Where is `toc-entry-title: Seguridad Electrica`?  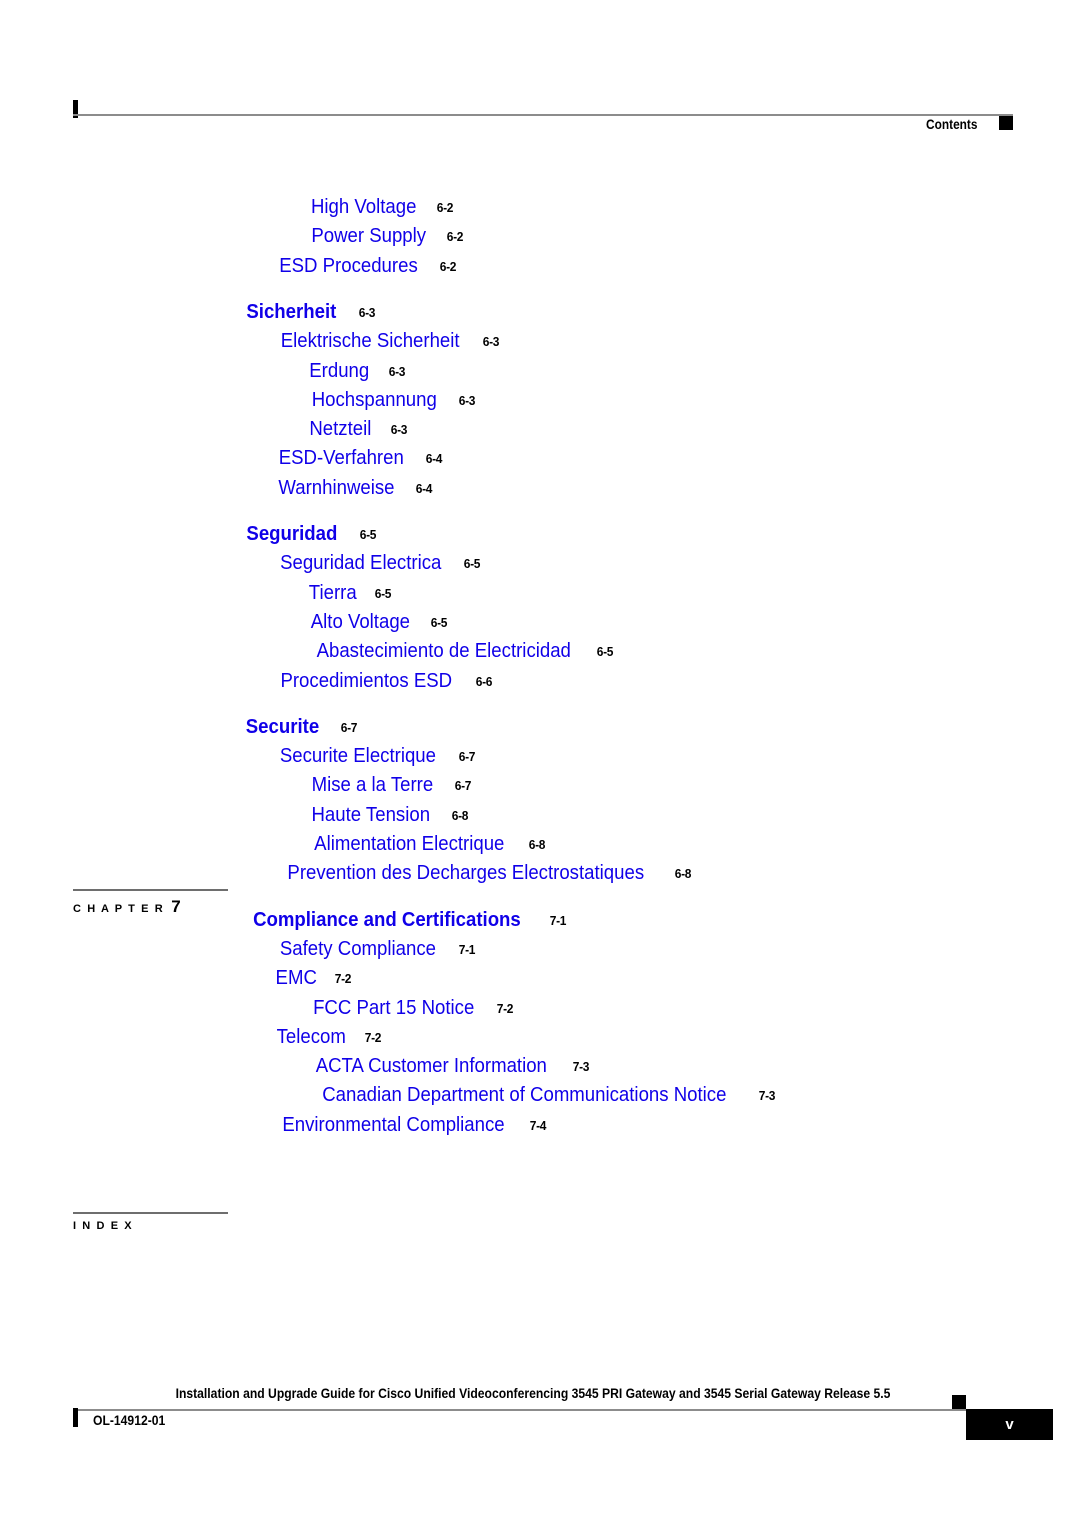
toc-entry-title: Seguridad Electrica is located at coordinates (360, 563).